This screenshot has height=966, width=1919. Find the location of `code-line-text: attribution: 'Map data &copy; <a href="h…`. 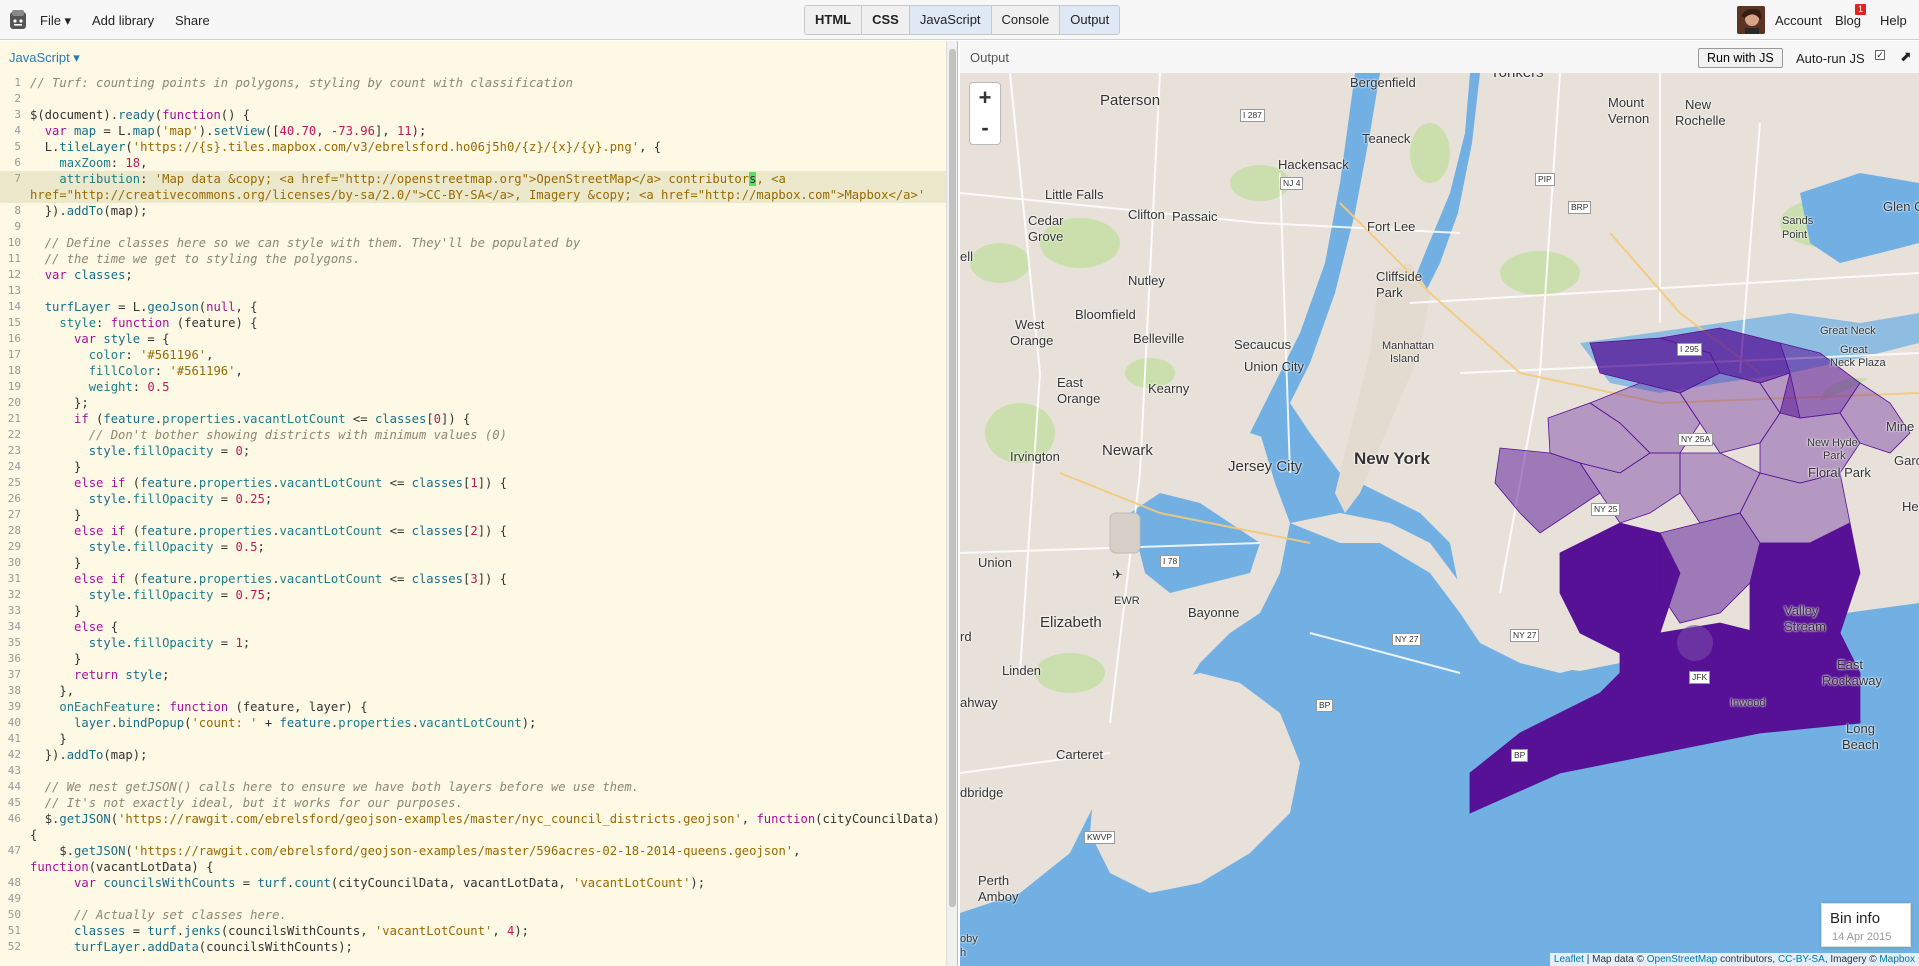

code-line-text: attribution: 'Map data &copy; <a href="h… is located at coordinates (487, 187).